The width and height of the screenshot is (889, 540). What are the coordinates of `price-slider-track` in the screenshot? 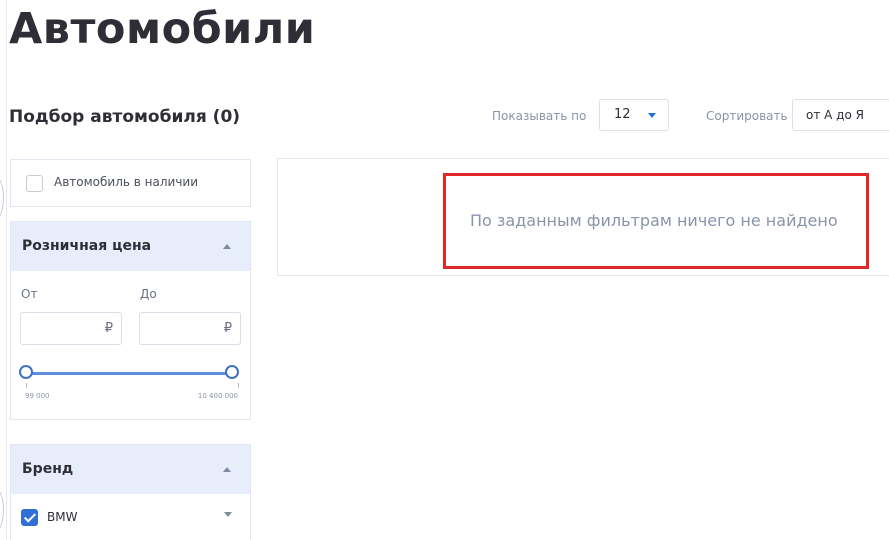 It's located at (128, 373).